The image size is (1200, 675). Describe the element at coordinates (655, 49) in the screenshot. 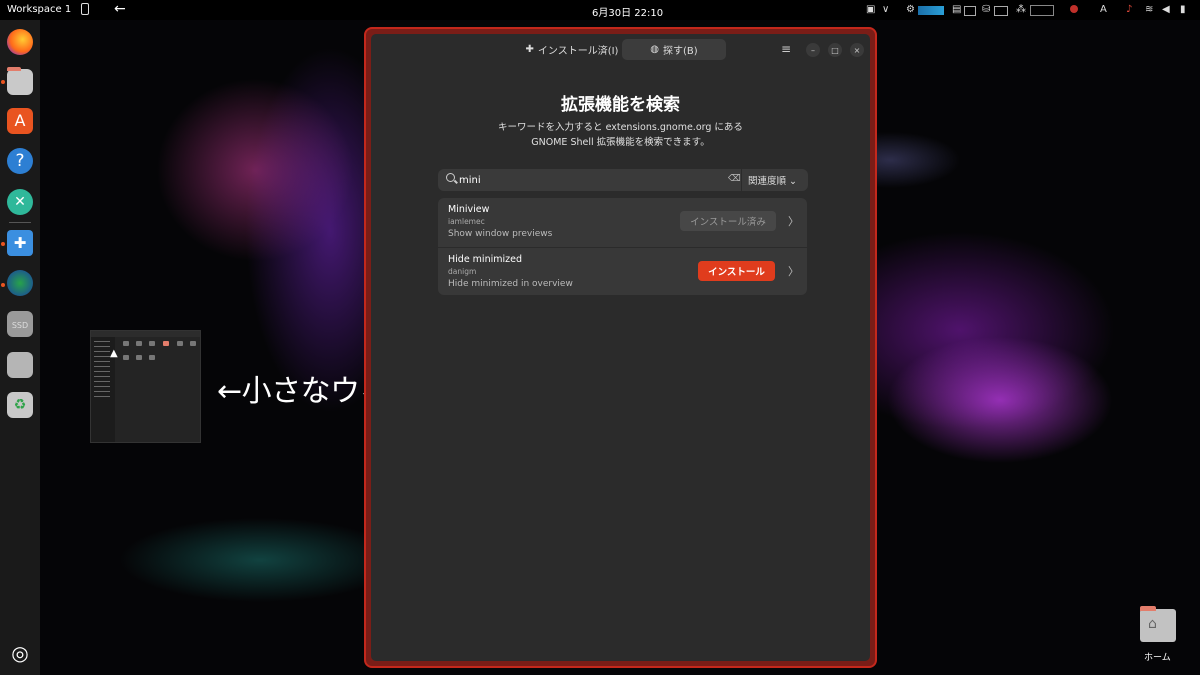

I see `globe-icon: ◍` at that location.